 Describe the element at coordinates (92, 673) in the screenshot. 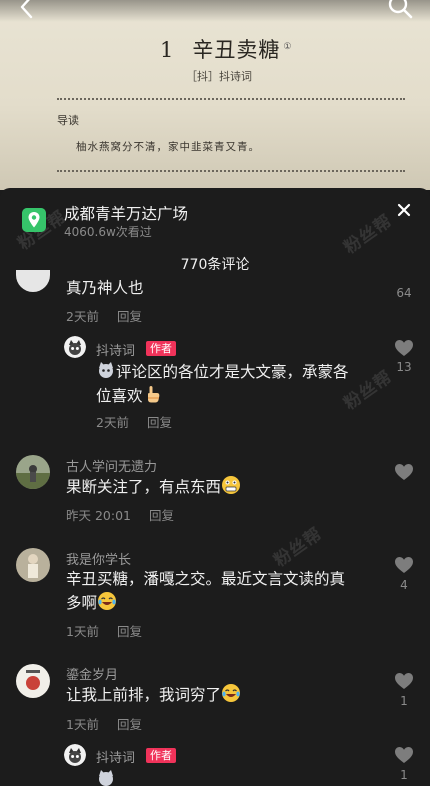

I see `commenter-name: 鎏金岁月` at that location.